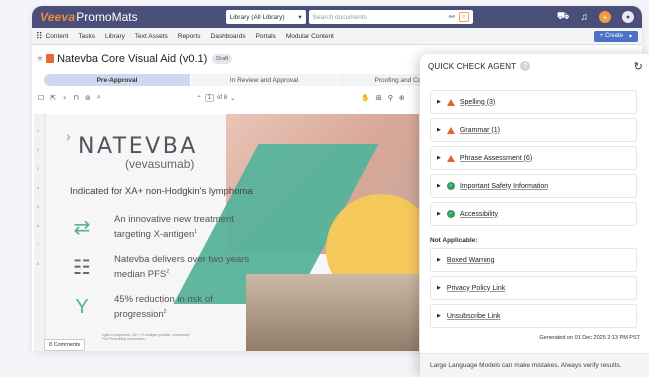  Describe the element at coordinates (82, 228) in the screenshot. I see `exchange-arrows-icon: ⇄` at that location.